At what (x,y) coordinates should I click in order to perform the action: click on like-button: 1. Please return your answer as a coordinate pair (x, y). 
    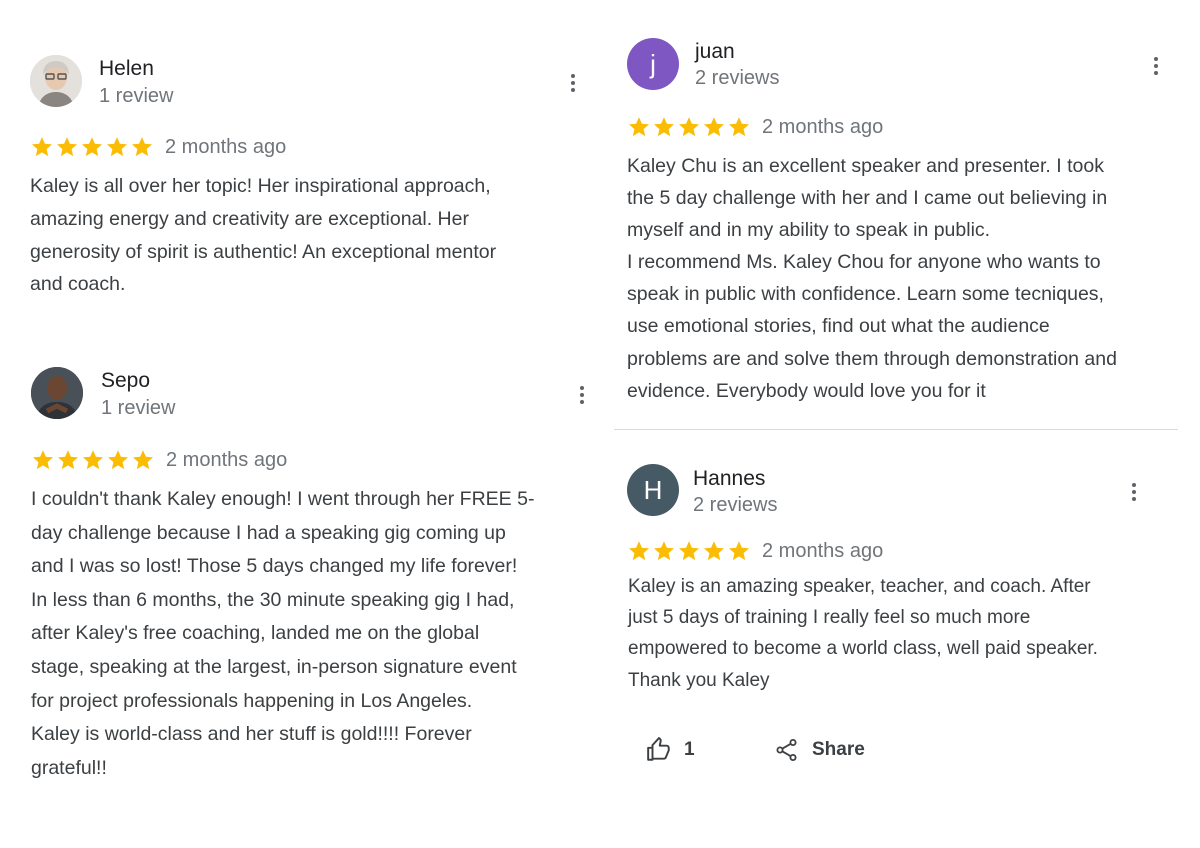
    Looking at the image, I should click on (670, 750).